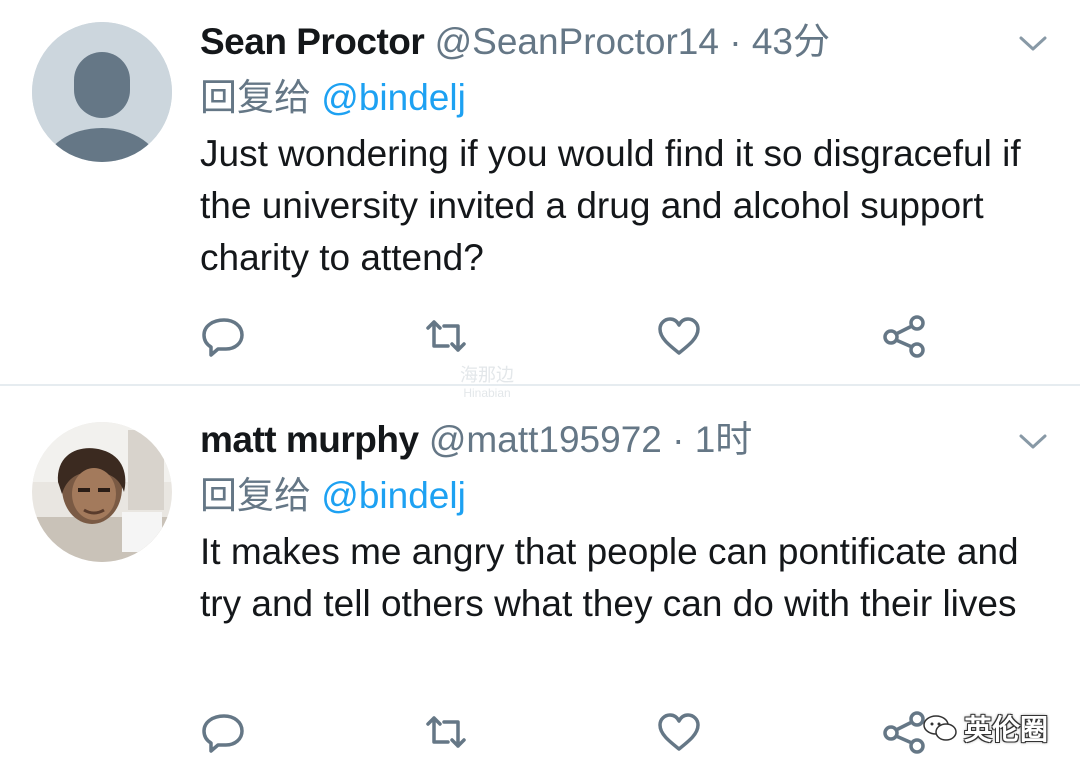  What do you see at coordinates (940, 728) in the screenshot?
I see `chat-bubbles-icon` at bounding box center [940, 728].